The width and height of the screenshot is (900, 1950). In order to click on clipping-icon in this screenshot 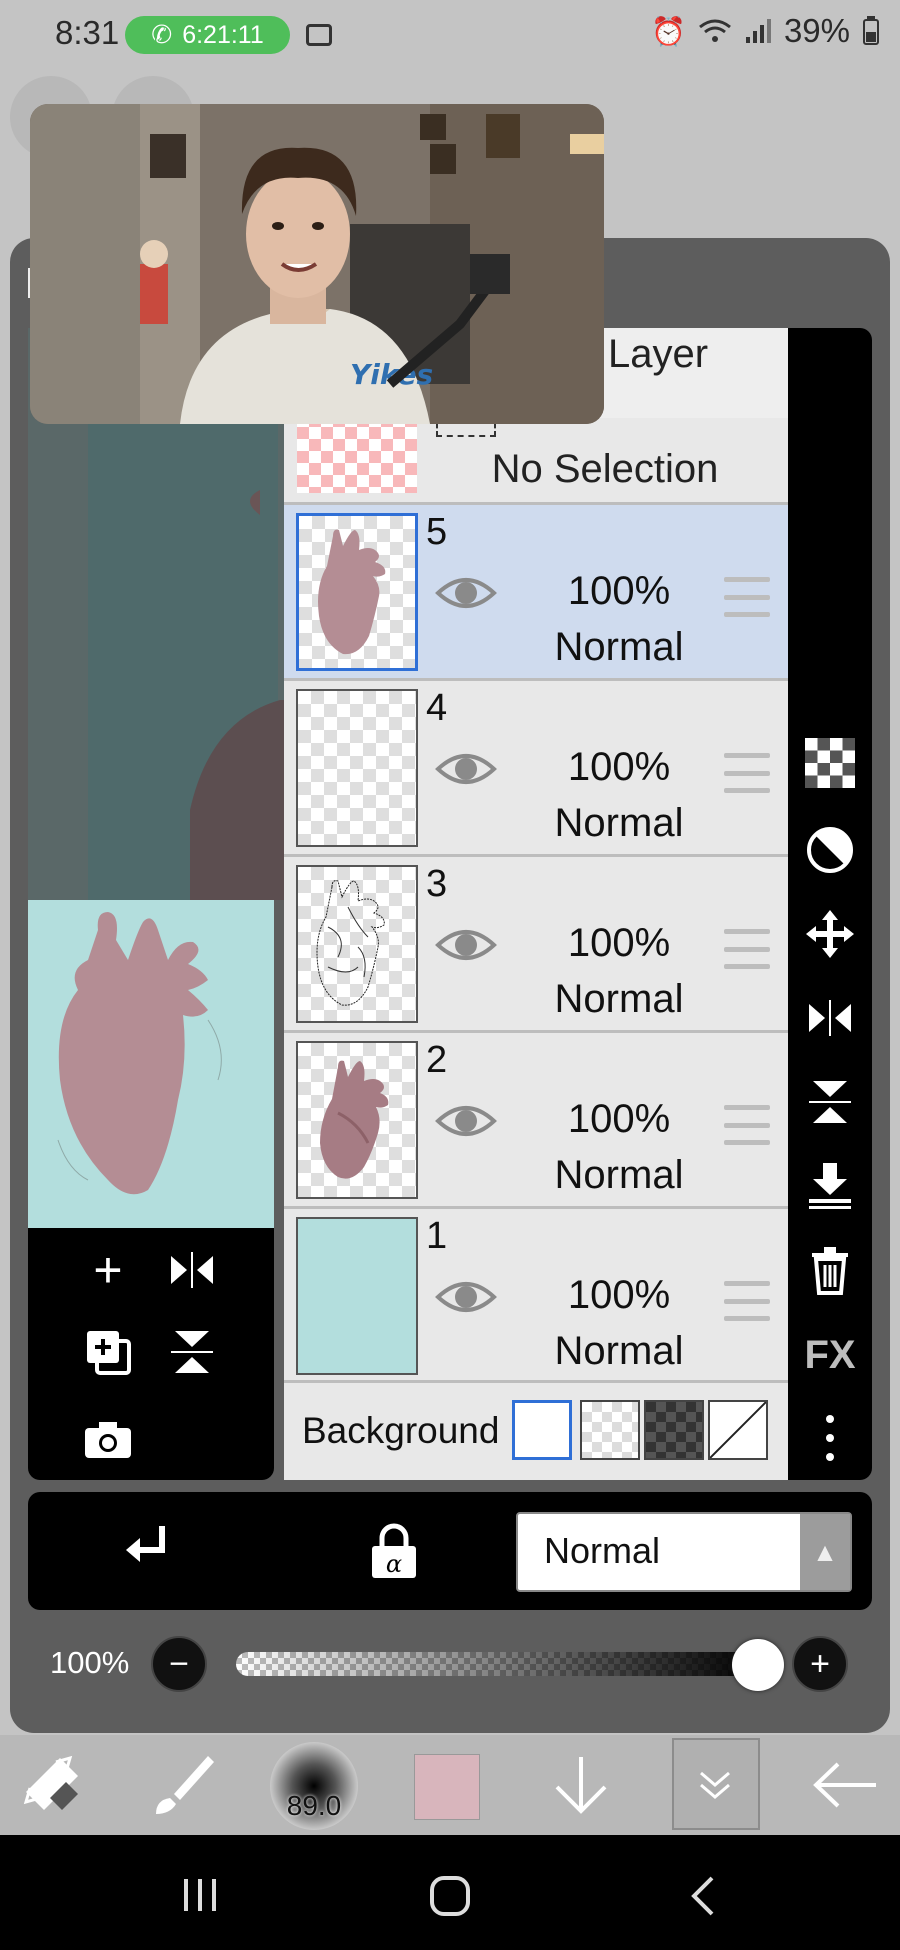, I will do `click(830, 850)`.